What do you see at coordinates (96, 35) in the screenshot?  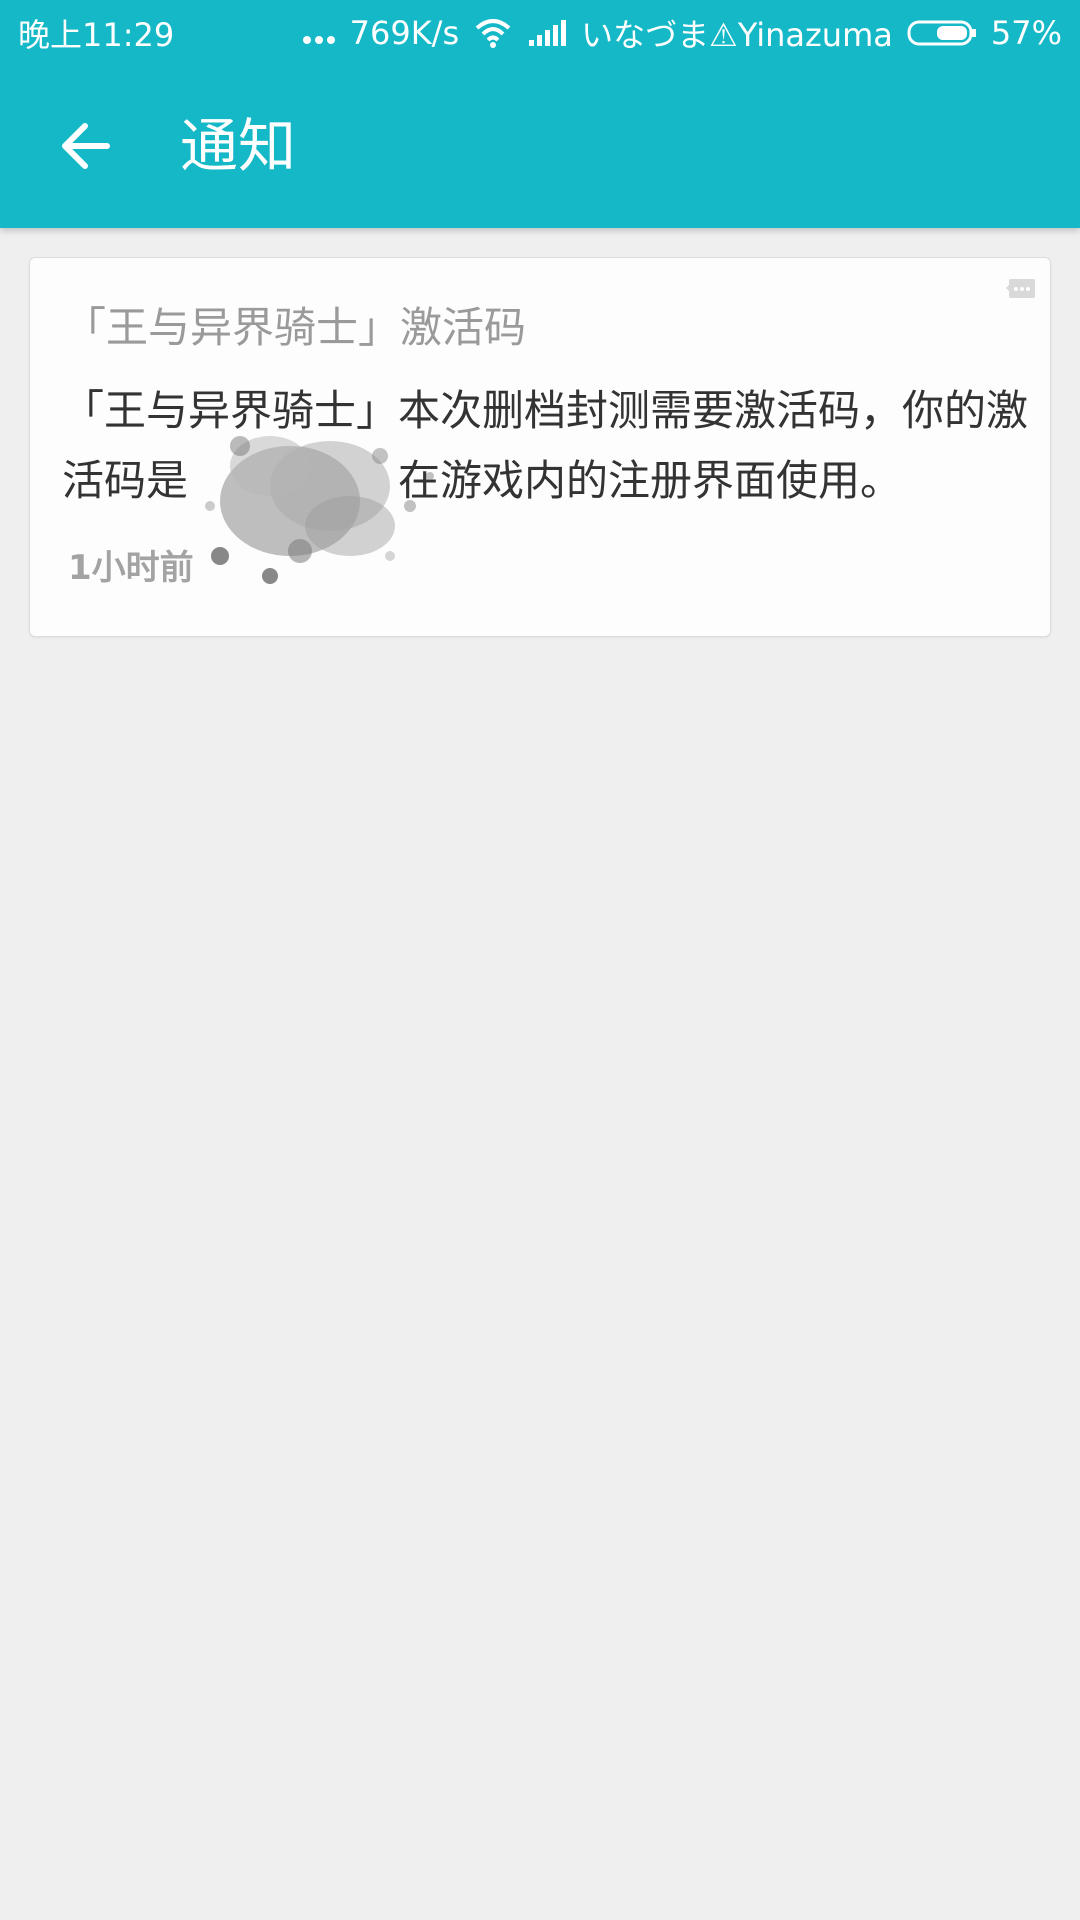 I see `status-time: 晚上11:29` at bounding box center [96, 35].